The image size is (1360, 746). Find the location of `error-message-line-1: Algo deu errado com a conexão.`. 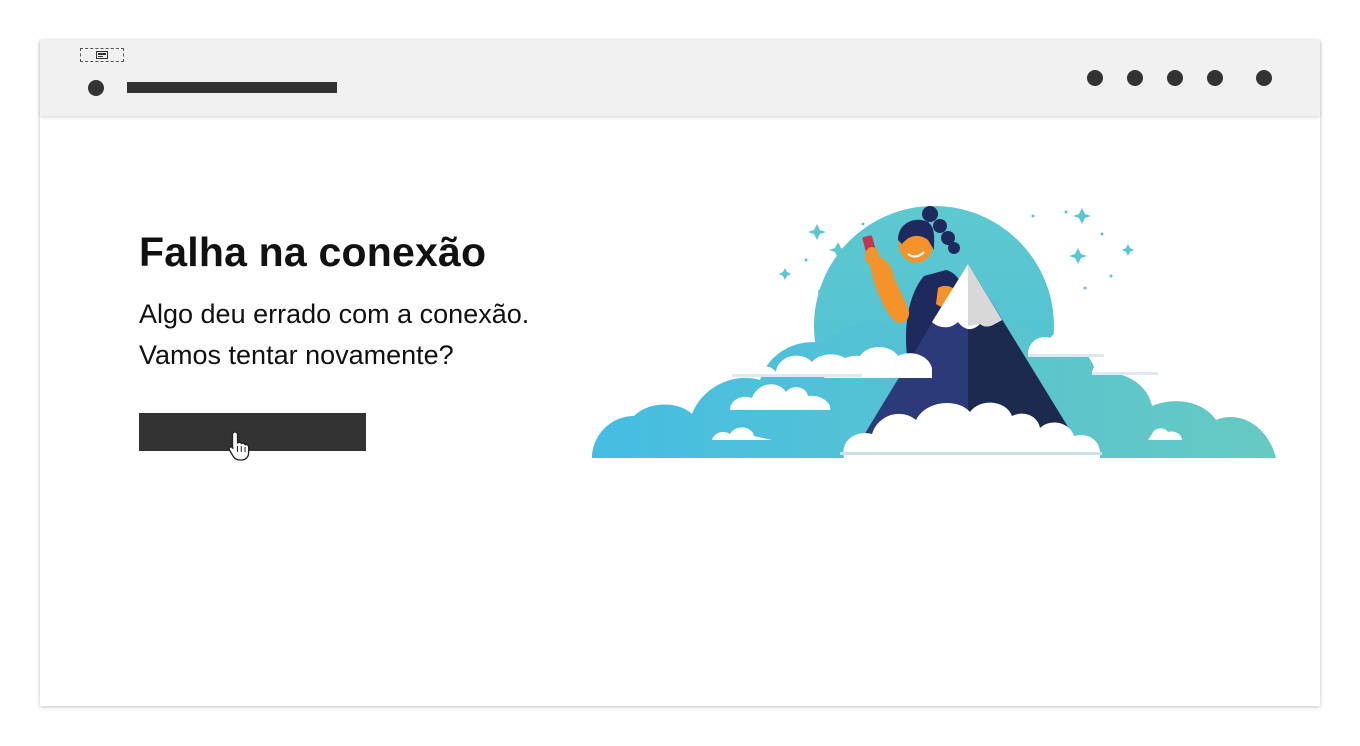

error-message-line-1: Algo deu errado com a conexão. is located at coordinates (334, 314).